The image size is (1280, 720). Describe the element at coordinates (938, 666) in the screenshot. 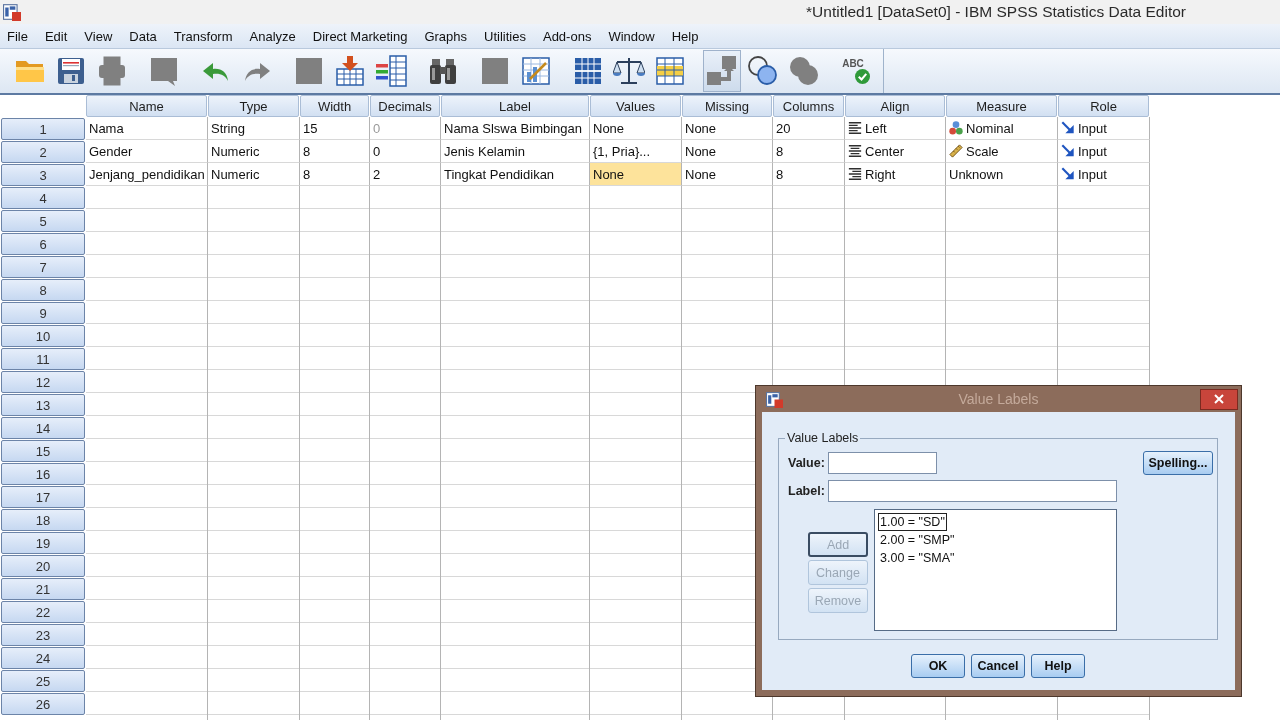

I see `dialog-button: OK` at that location.